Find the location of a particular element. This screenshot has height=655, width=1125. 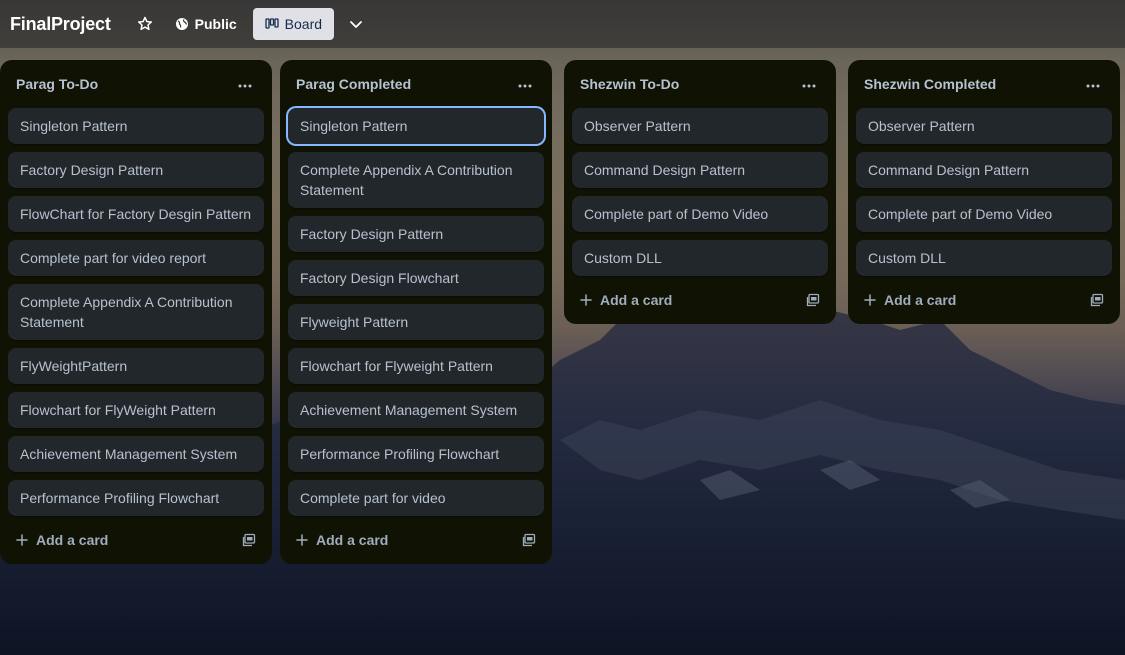

list-header: Shezwin Completed is located at coordinates (984, 84).